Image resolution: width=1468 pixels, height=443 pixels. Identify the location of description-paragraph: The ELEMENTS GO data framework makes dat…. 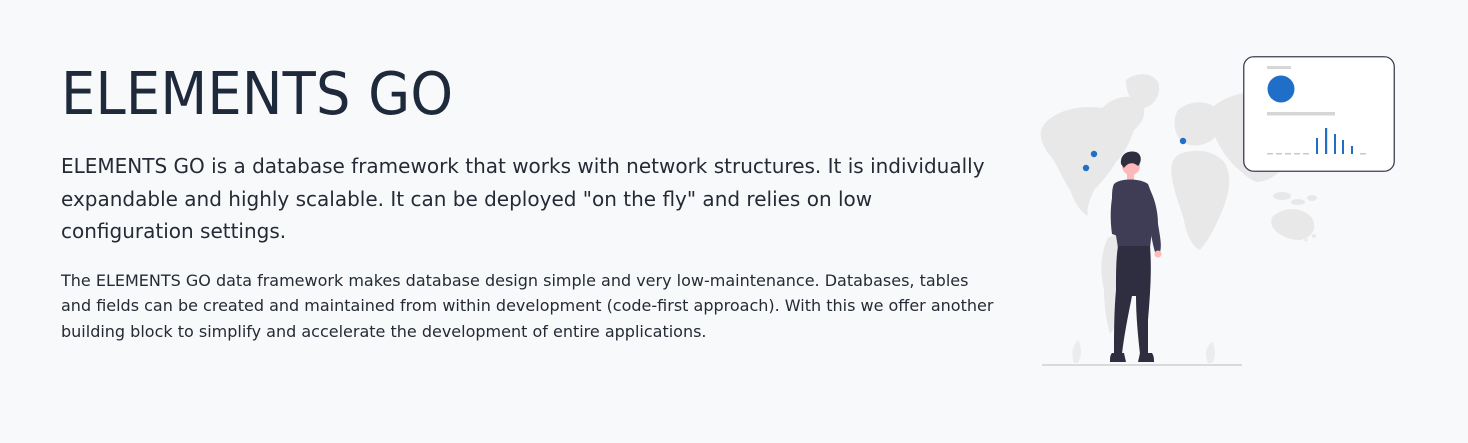
(527, 305).